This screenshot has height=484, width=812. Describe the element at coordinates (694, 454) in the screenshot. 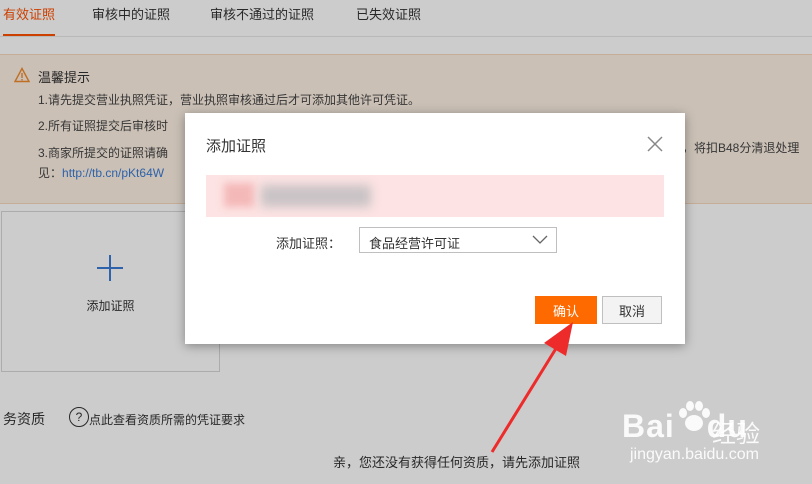

I see `watermark-url: jingyan.baidu.com` at that location.